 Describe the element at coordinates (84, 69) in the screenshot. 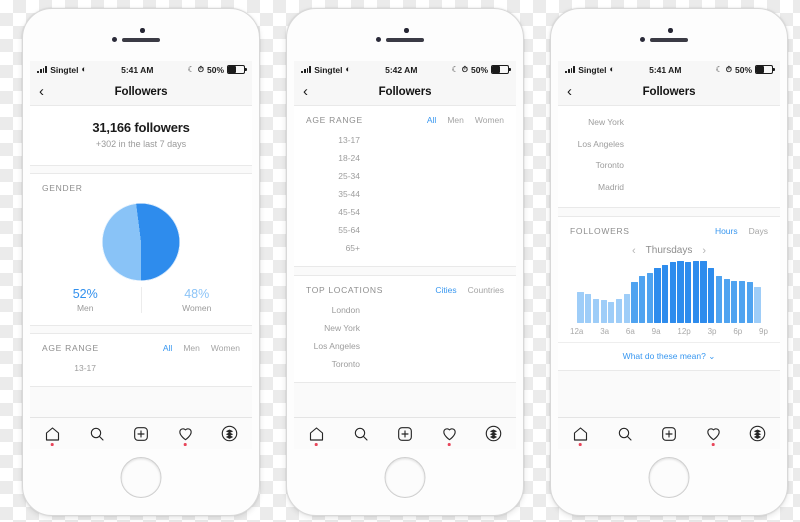

I see `wifi-icon: ◐` at that location.